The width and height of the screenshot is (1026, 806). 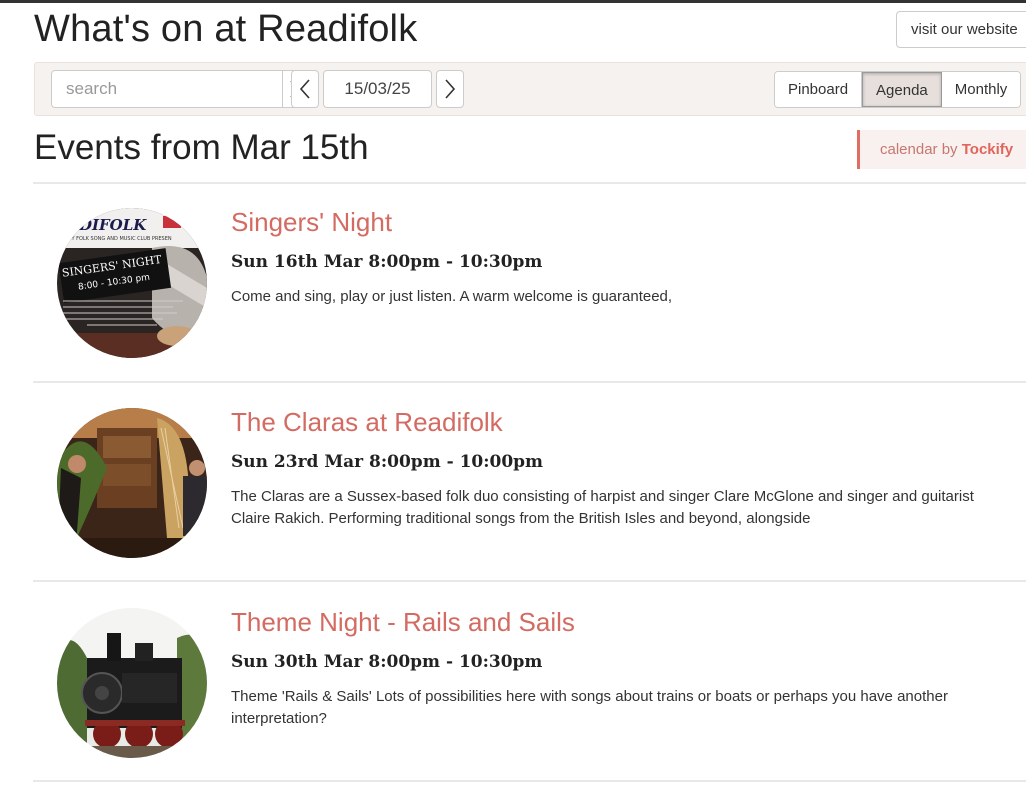 I want to click on event-time: Sun 30th Mar 8:00pm - 10:30pm, so click(x=387, y=662).